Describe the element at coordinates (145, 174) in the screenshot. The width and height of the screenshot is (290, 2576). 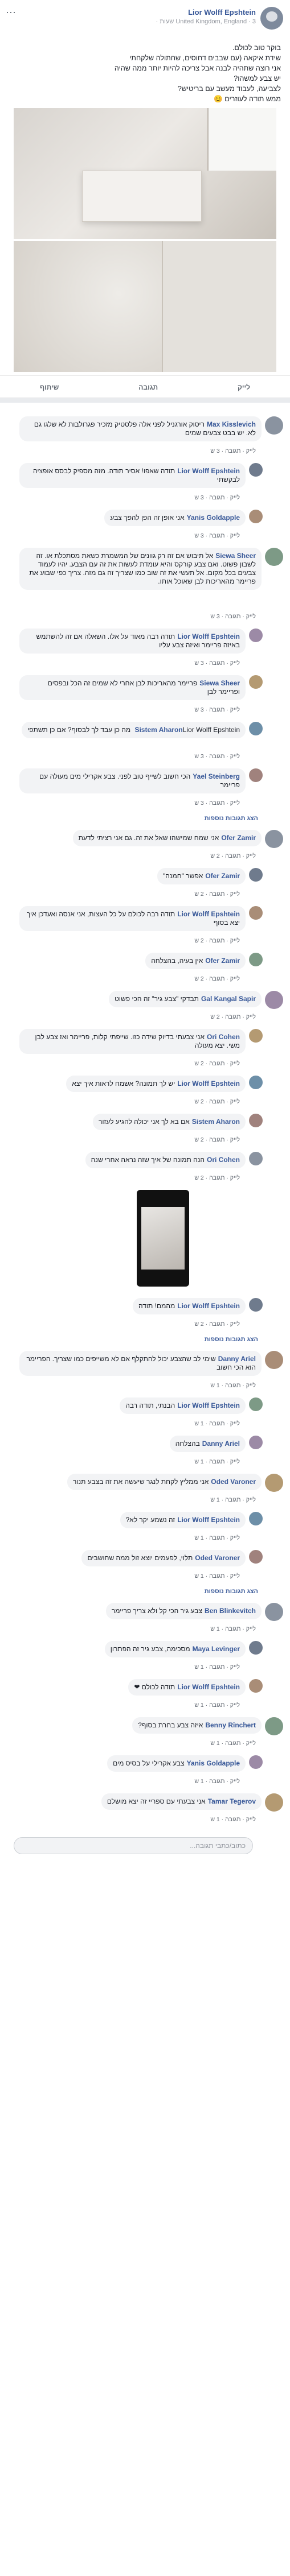
I see `post-photo-dresser` at that location.